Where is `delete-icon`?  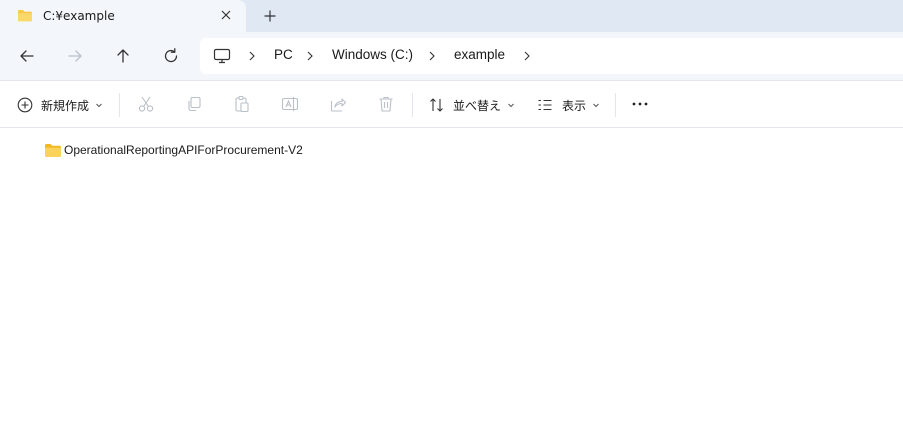 delete-icon is located at coordinates (386, 104).